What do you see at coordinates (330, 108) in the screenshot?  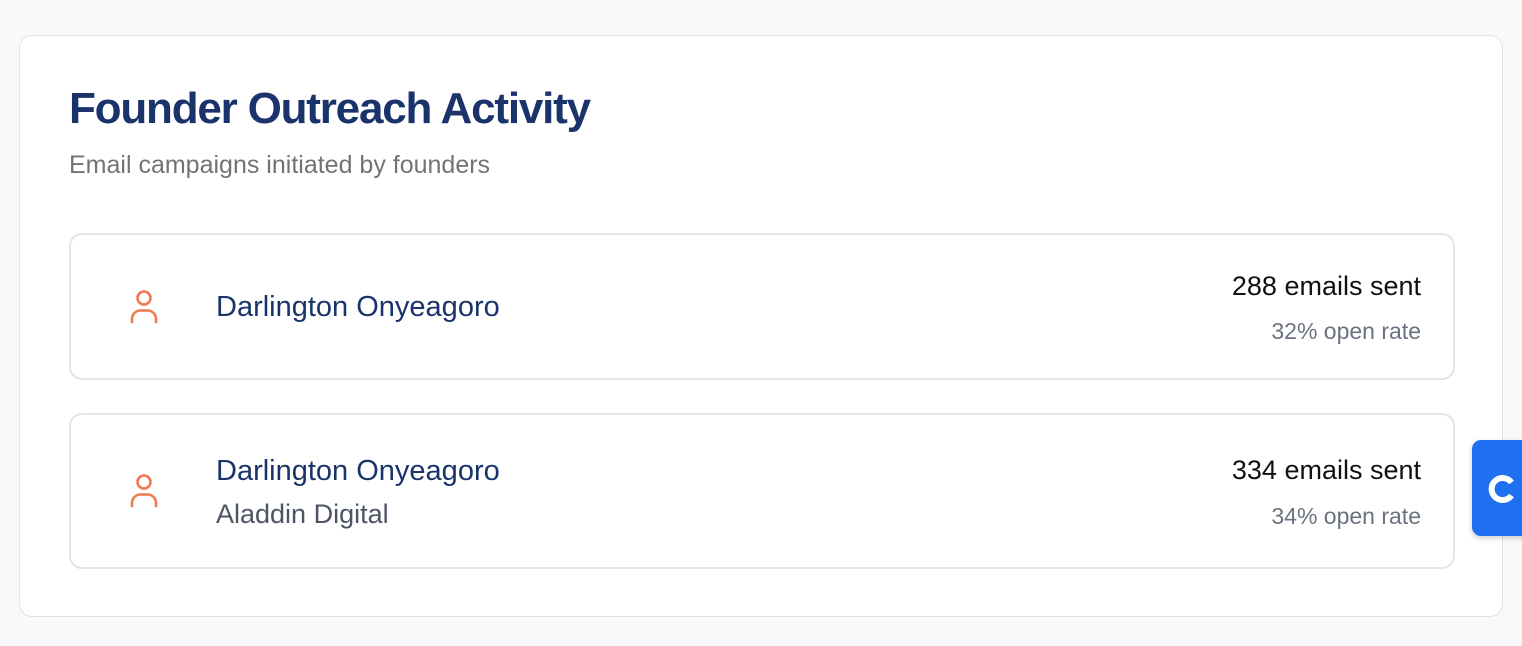 I see `card-title: Founder Outreach Activity` at bounding box center [330, 108].